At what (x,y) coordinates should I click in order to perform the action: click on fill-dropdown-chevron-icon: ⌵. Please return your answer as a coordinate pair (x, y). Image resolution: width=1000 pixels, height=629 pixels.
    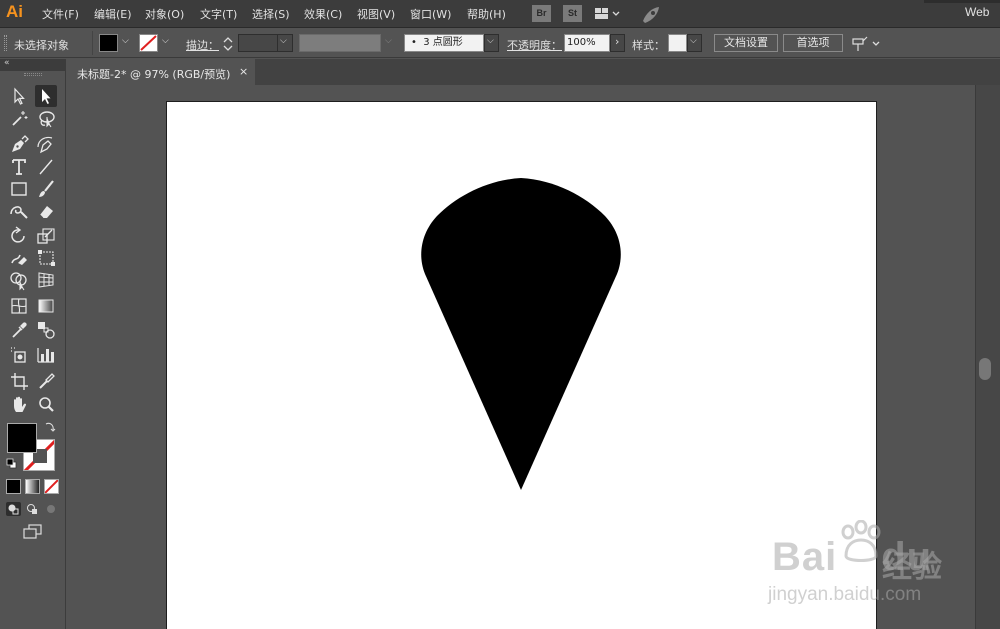
    Looking at the image, I should click on (125, 41).